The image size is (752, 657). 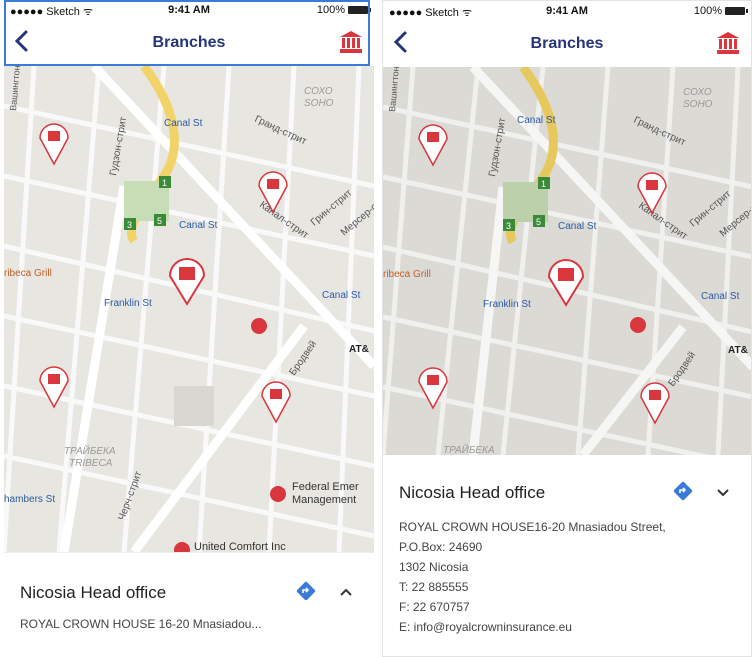 I want to click on map-label: TRIBECA, so click(x=91, y=463).